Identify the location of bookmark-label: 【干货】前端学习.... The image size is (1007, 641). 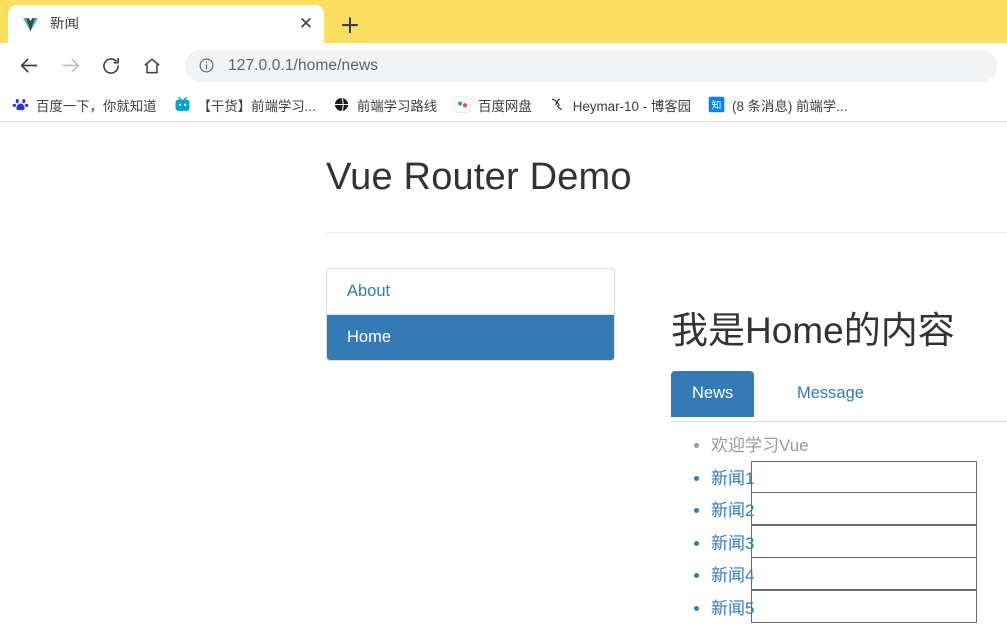
(256, 106).